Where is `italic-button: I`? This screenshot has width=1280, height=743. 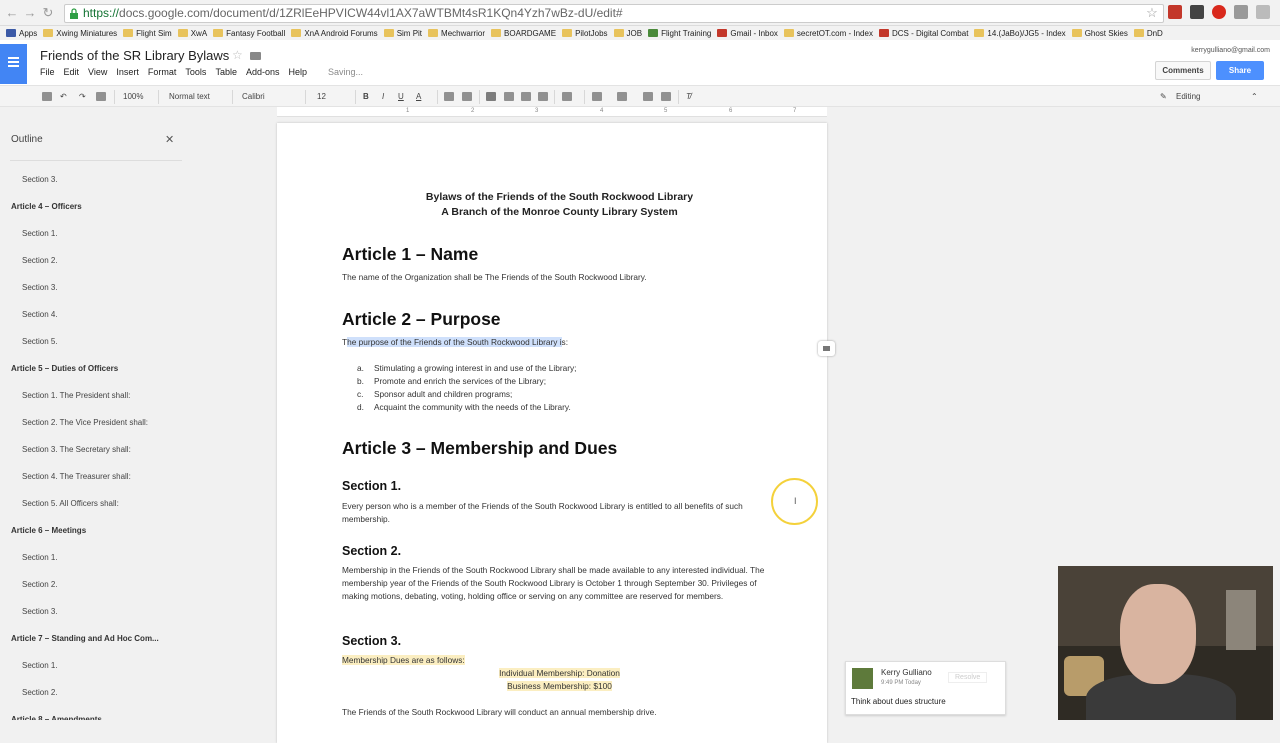
italic-button: I is located at coordinates (383, 97).